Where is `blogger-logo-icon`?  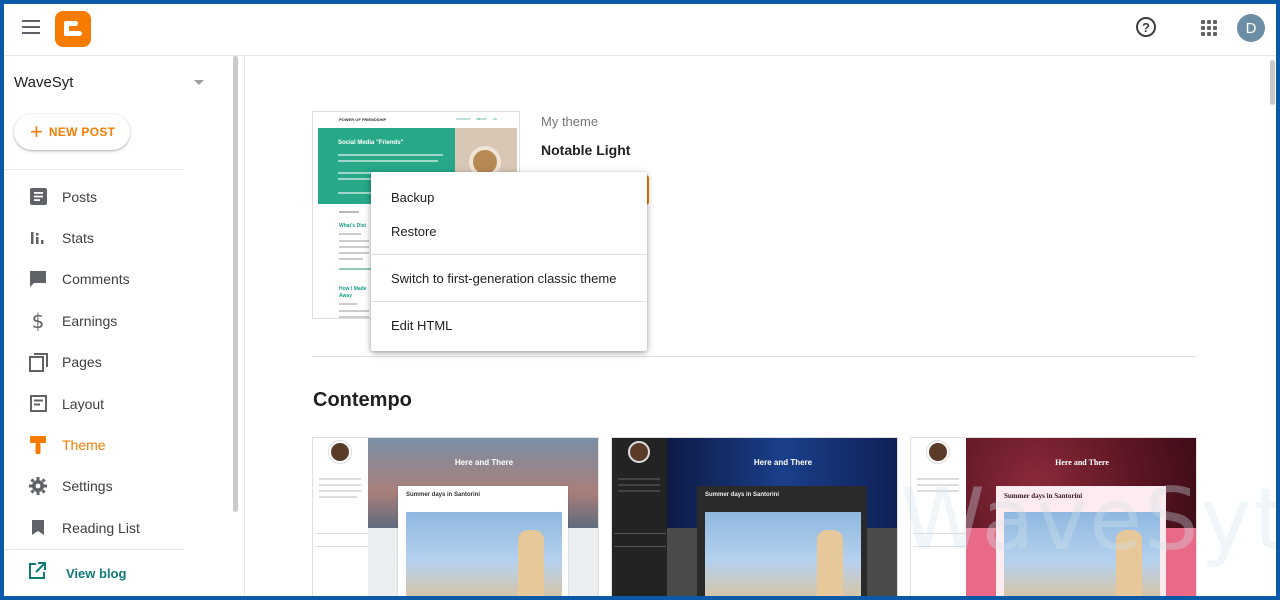 blogger-logo-icon is located at coordinates (73, 29).